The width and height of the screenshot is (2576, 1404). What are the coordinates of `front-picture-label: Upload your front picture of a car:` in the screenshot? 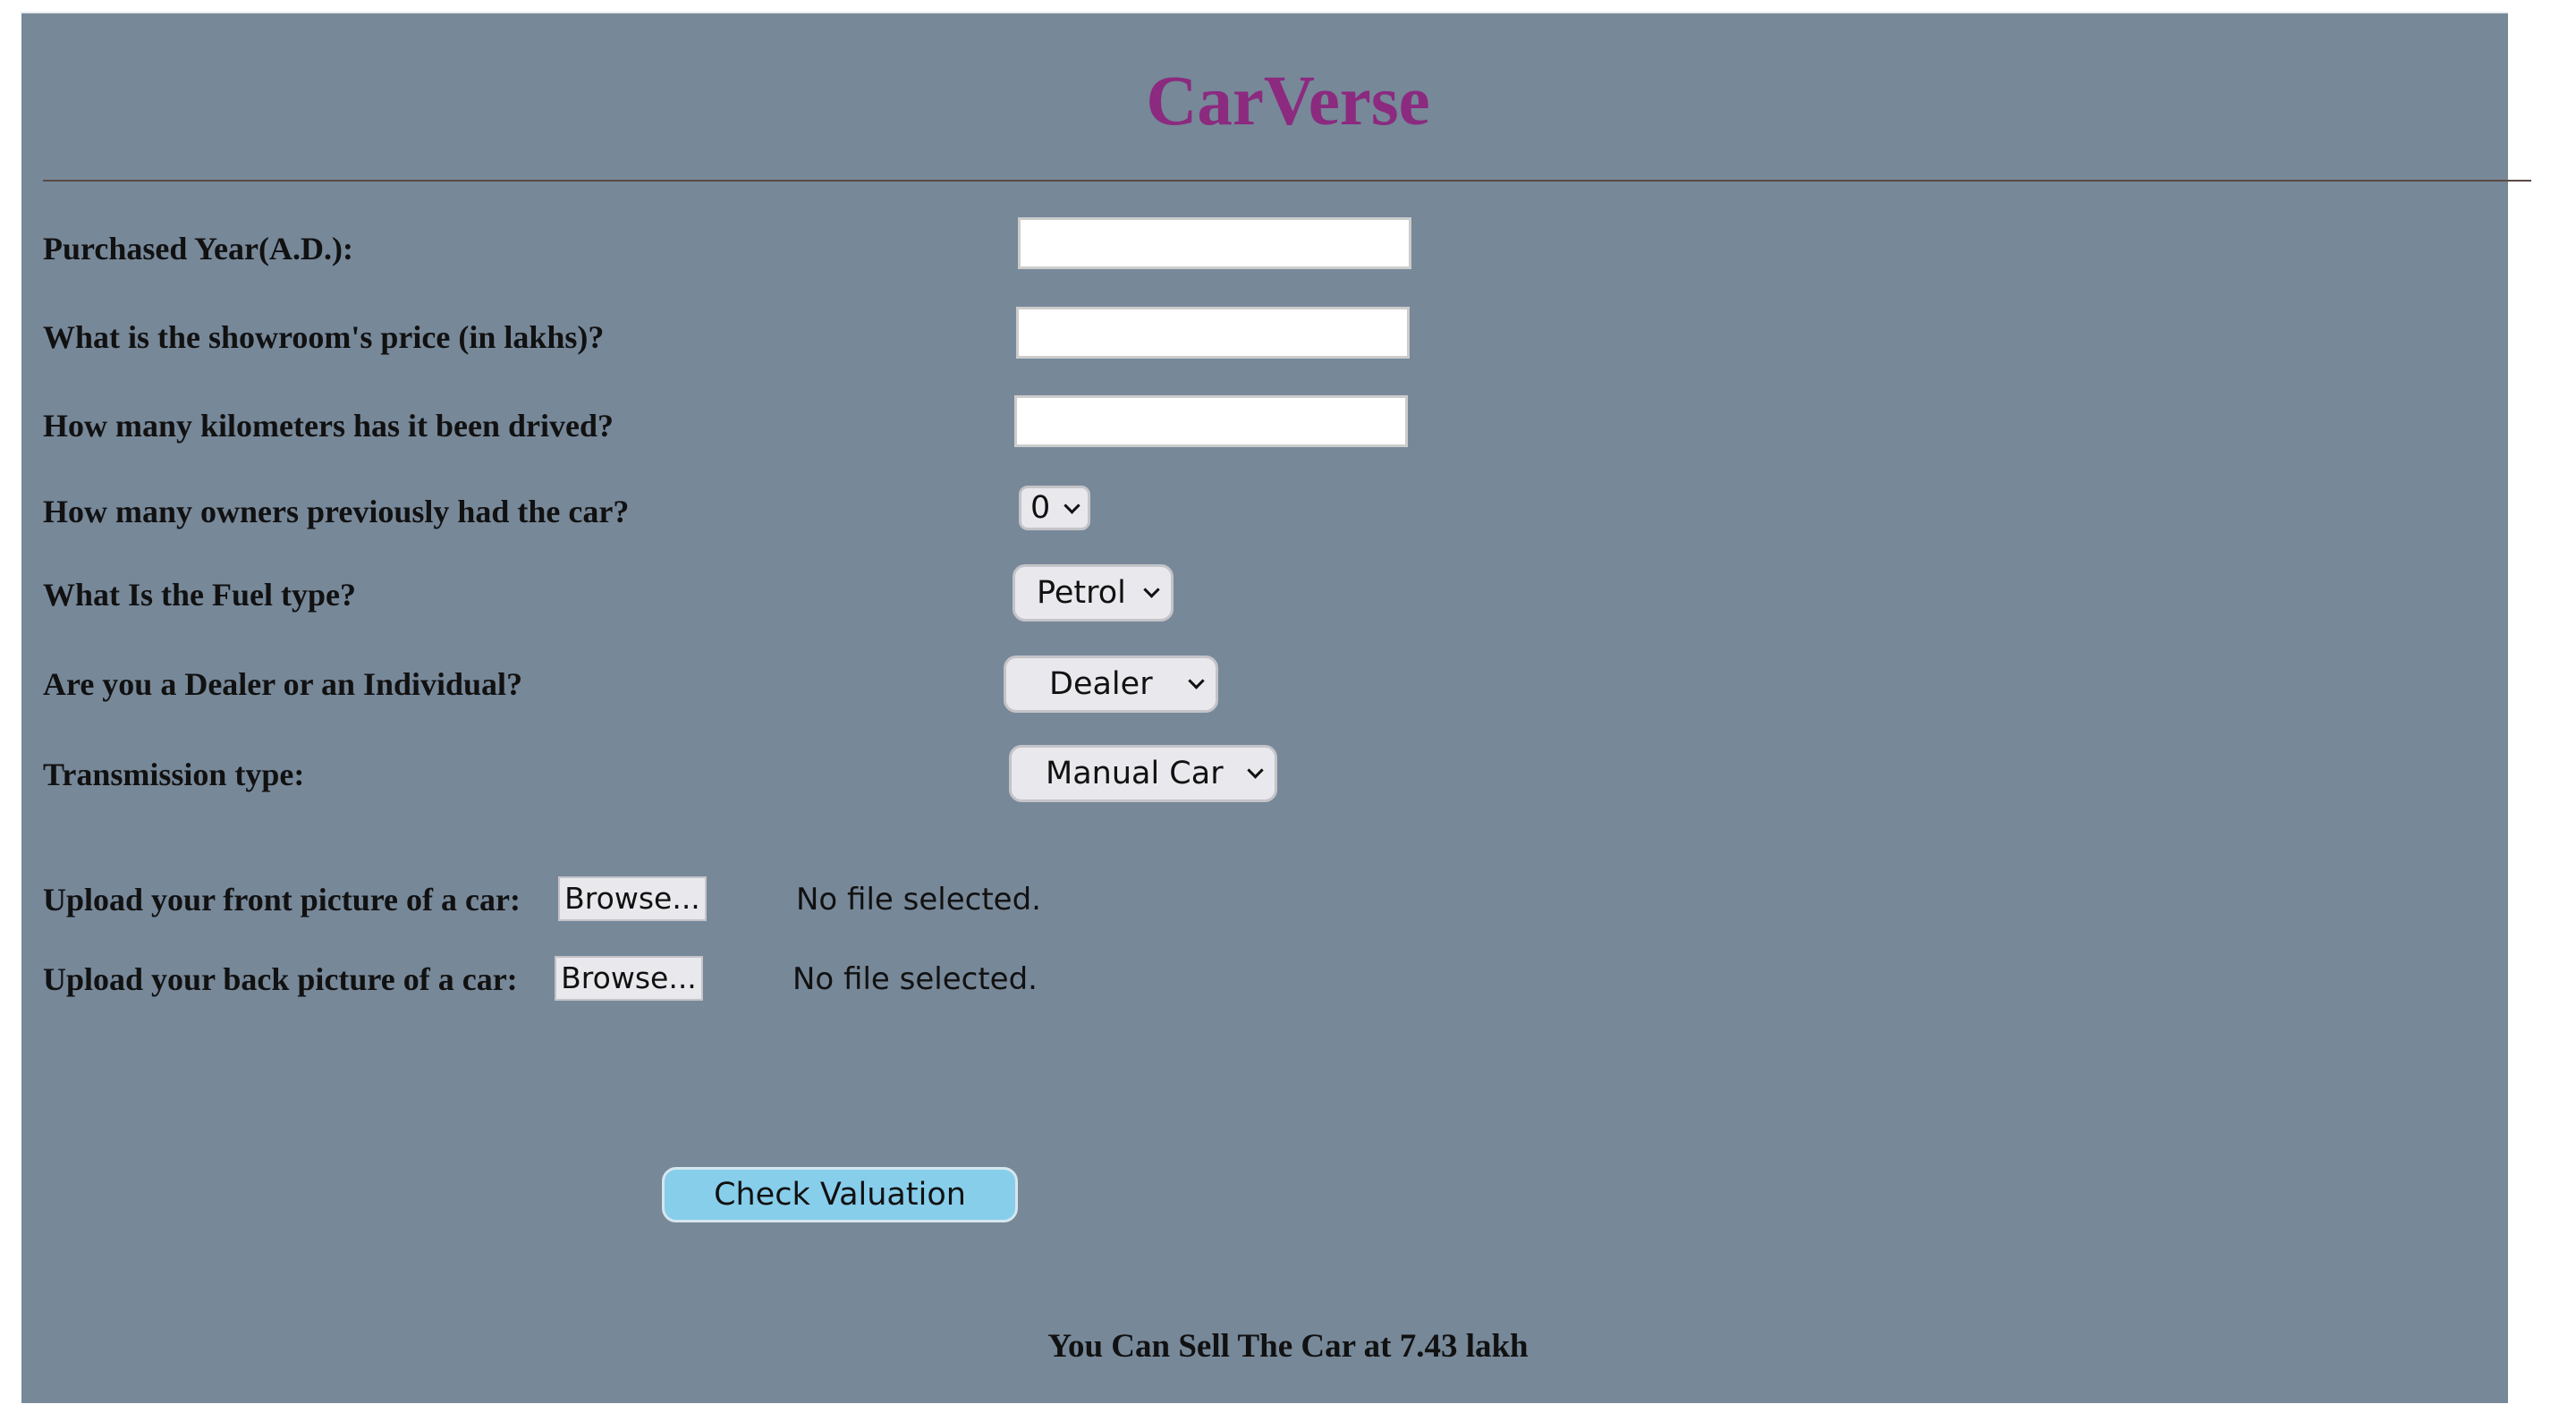 It's located at (282, 900).